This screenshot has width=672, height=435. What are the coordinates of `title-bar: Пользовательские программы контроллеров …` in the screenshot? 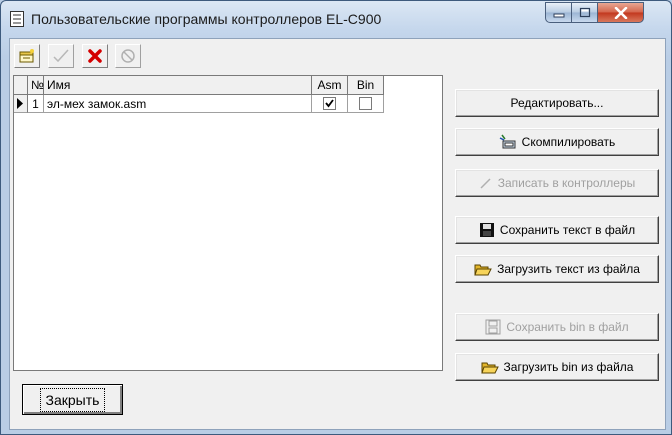 It's located at (336, 18).